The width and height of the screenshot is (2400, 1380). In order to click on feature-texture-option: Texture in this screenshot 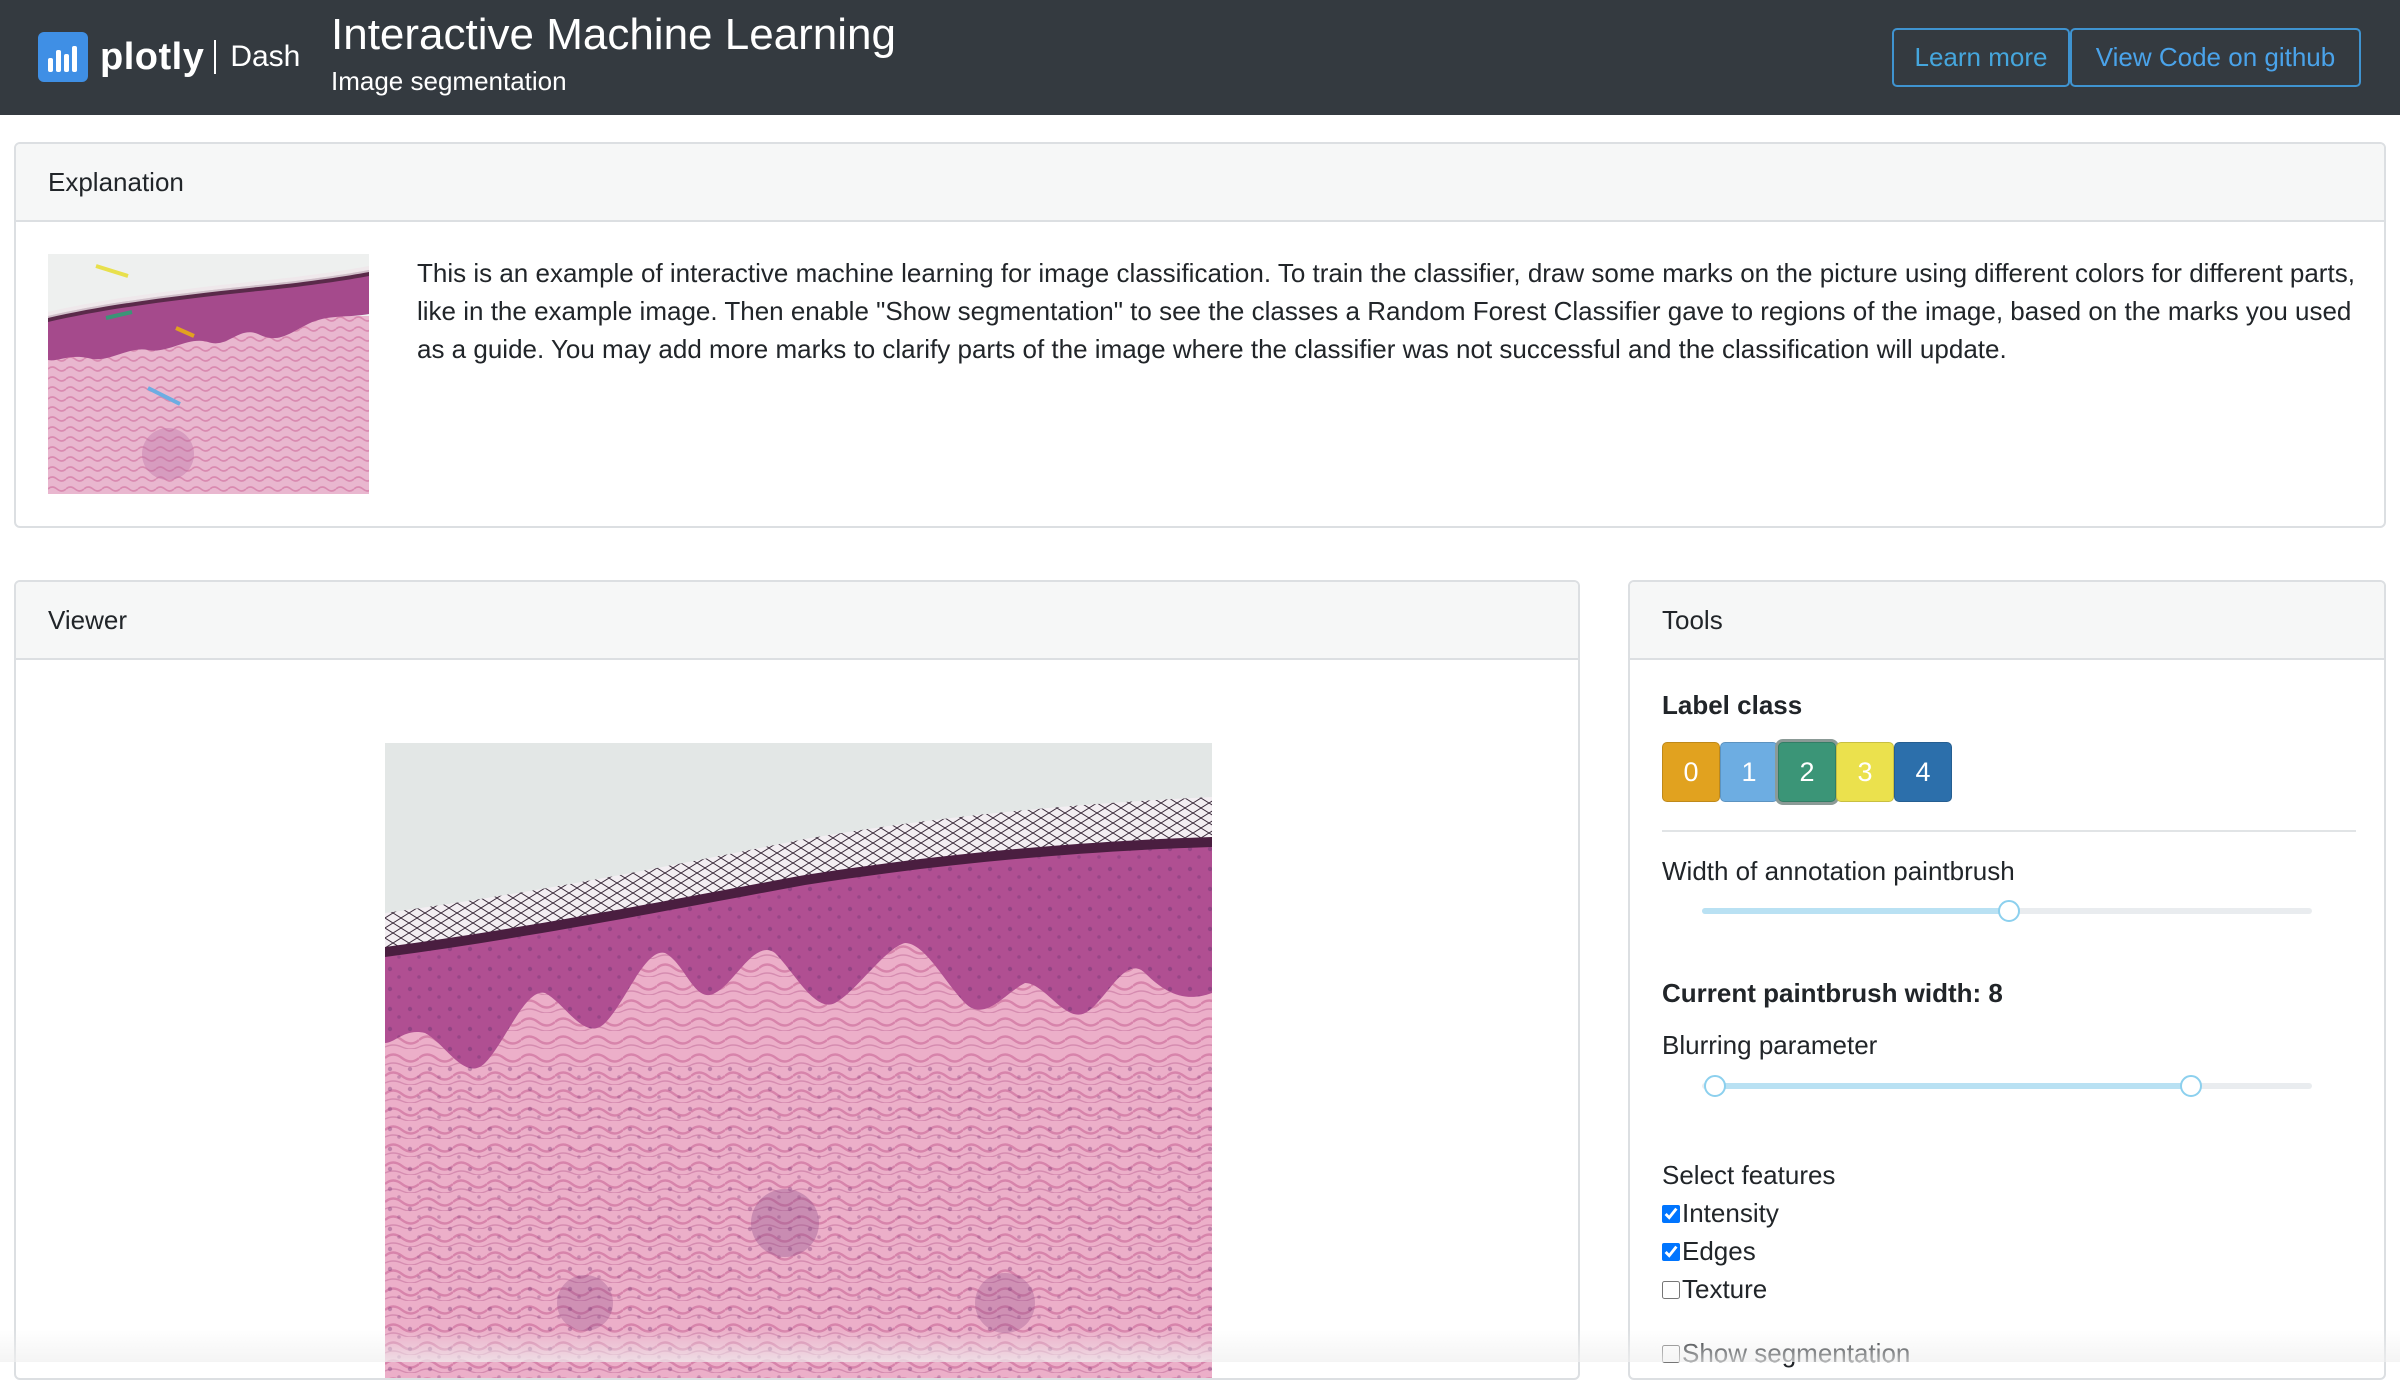, I will do `click(1714, 1289)`.